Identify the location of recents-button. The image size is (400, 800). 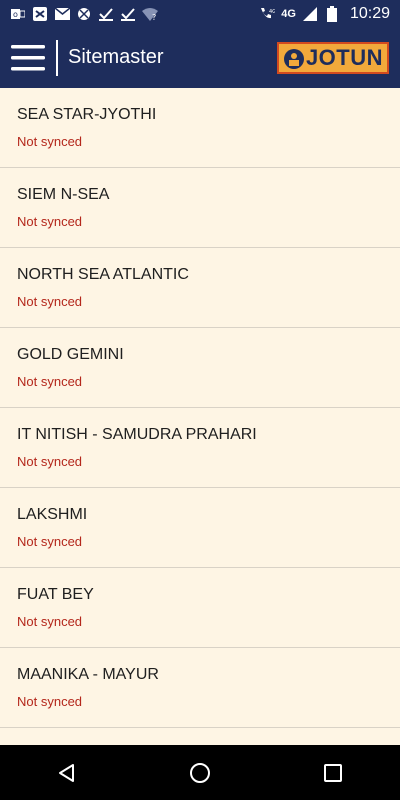
(333, 772).